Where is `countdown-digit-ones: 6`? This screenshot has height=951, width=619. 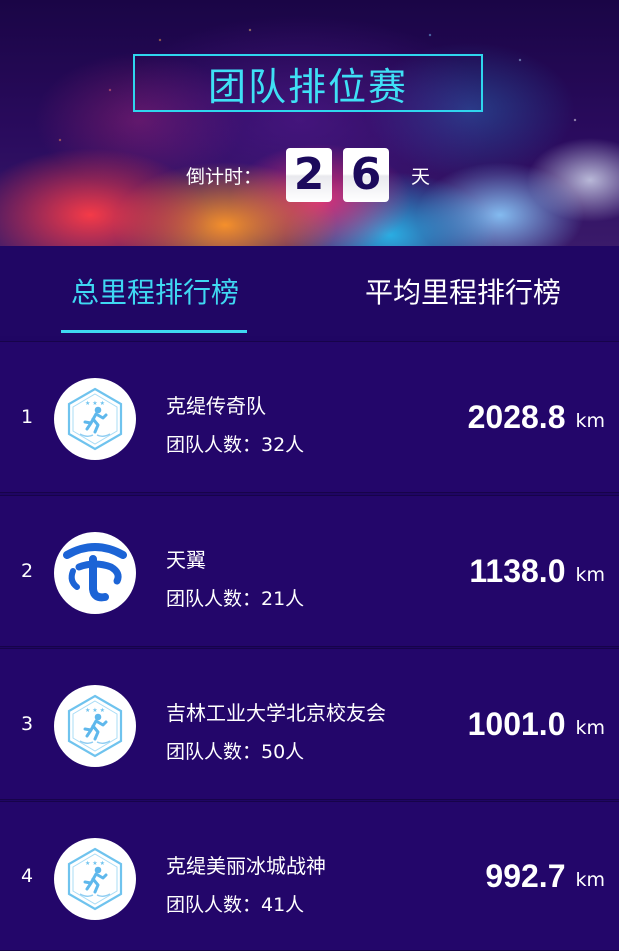
countdown-digit-ones: 6 is located at coordinates (366, 175).